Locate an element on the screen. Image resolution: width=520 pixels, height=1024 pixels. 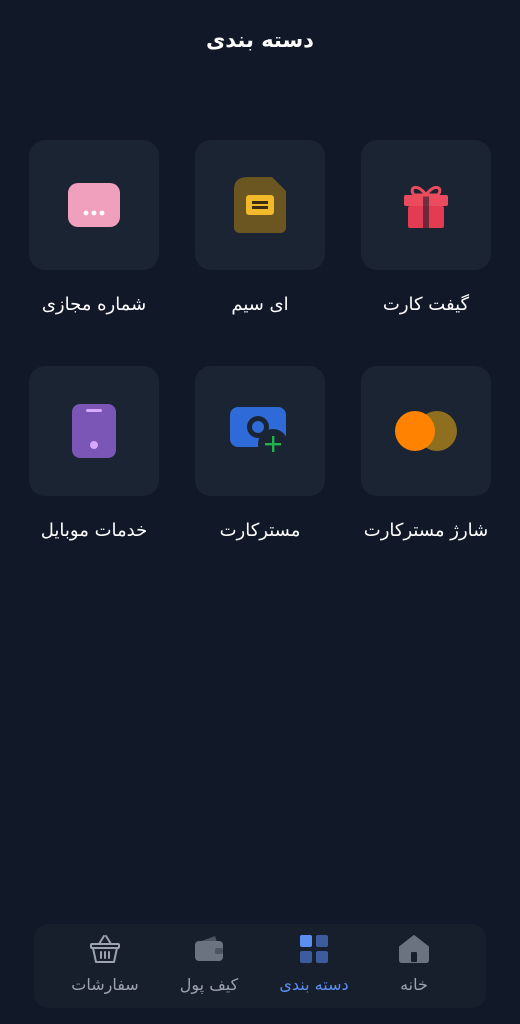
virtual-number-icon is located at coordinates (94, 205).